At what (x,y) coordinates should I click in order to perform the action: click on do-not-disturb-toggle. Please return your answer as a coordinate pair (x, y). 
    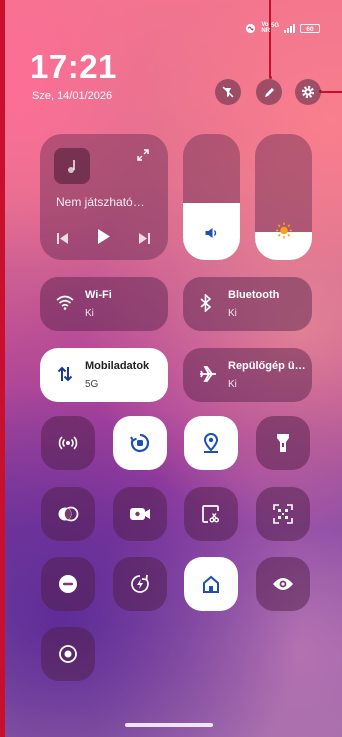
    Looking at the image, I should click on (68, 584).